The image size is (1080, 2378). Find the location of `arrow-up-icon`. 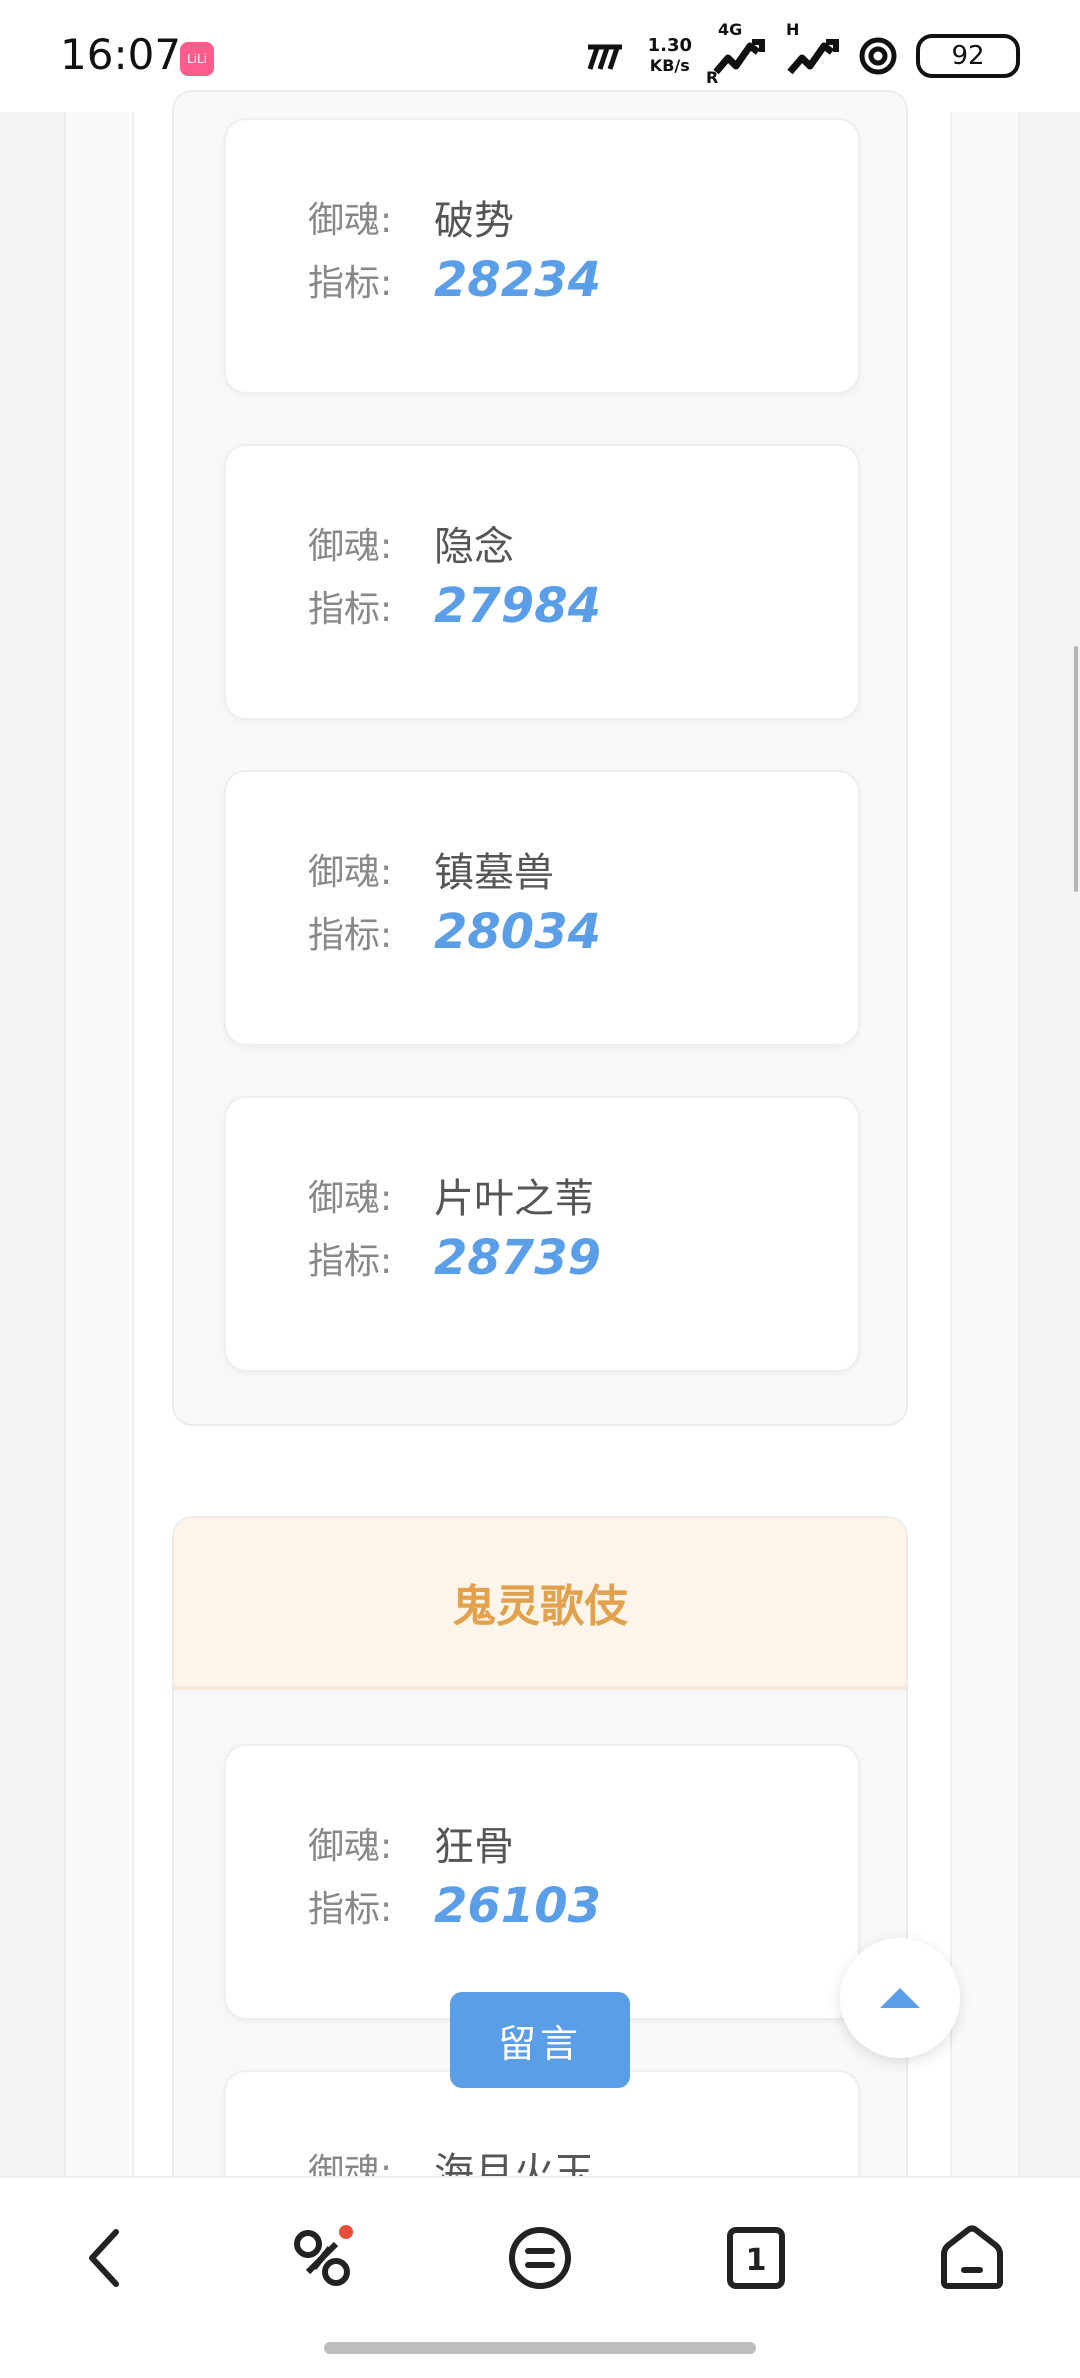

arrow-up-icon is located at coordinates (900, 1998).